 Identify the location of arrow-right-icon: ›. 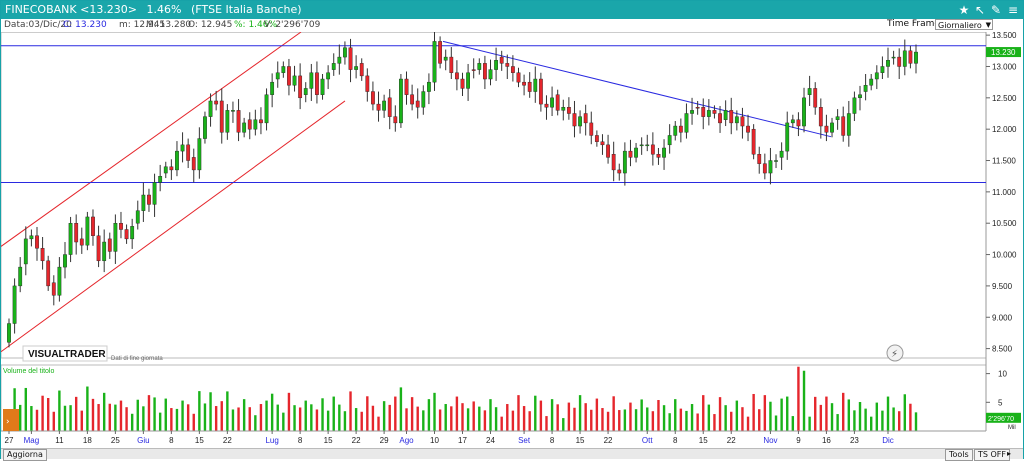
(8, 422).